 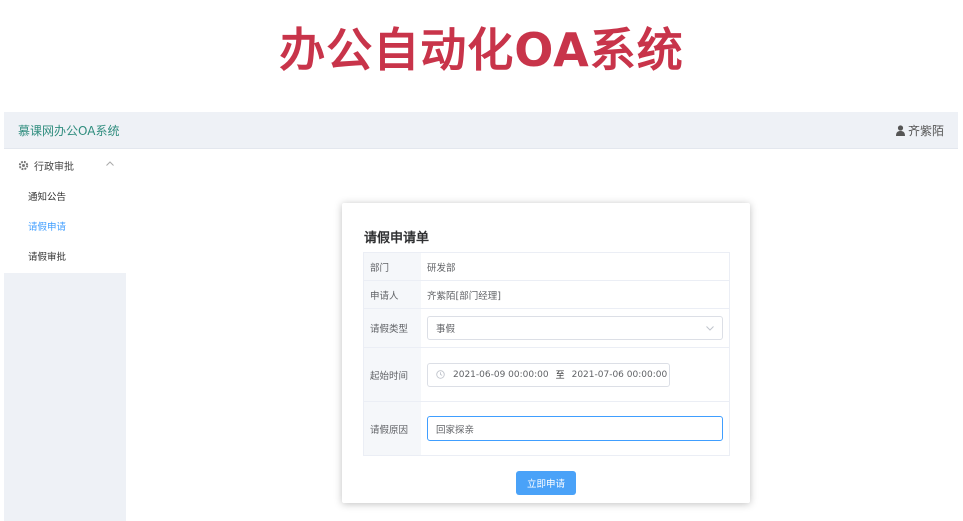 What do you see at coordinates (546, 295) in the screenshot?
I see `row-applicant: 申请人 齐紫陌[部门经理]` at bounding box center [546, 295].